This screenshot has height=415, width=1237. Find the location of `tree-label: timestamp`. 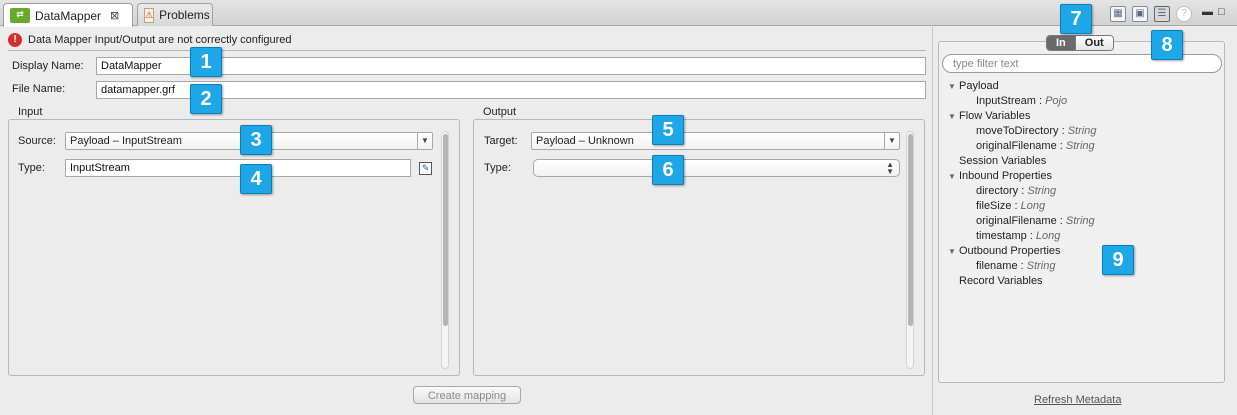

tree-label: timestamp is located at coordinates (1001, 236).